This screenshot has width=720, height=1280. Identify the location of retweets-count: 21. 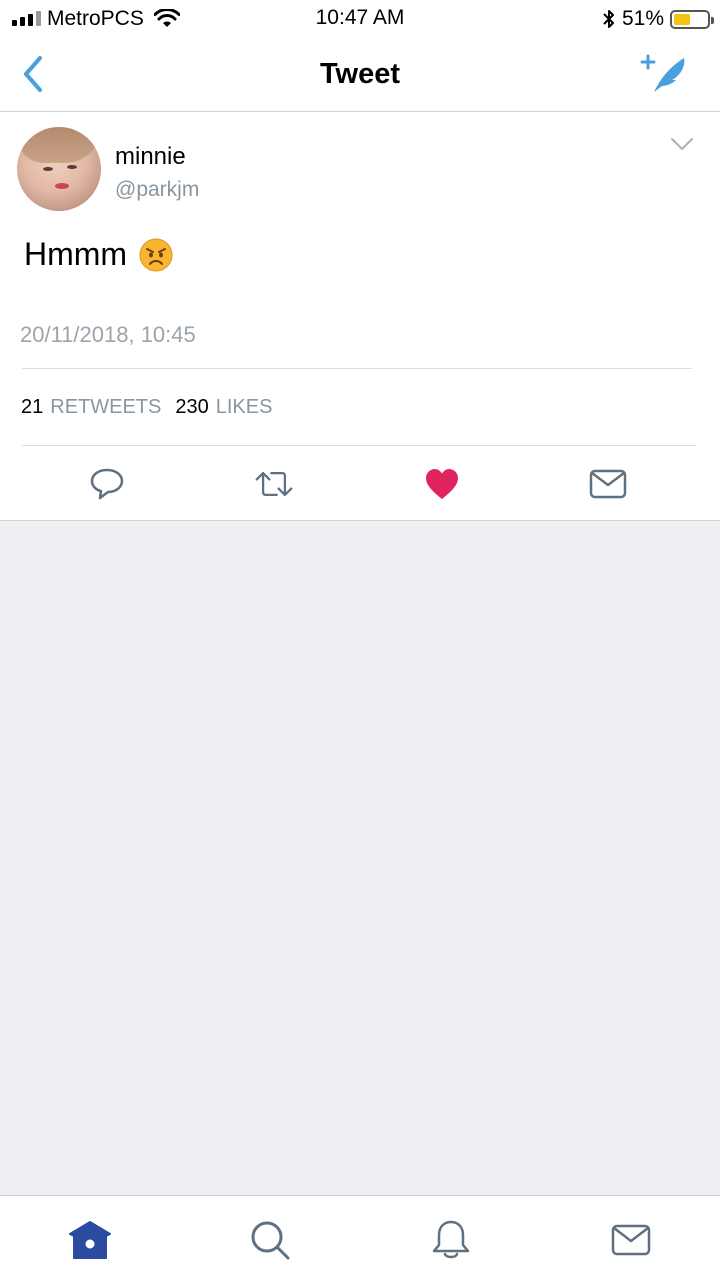
(32, 407).